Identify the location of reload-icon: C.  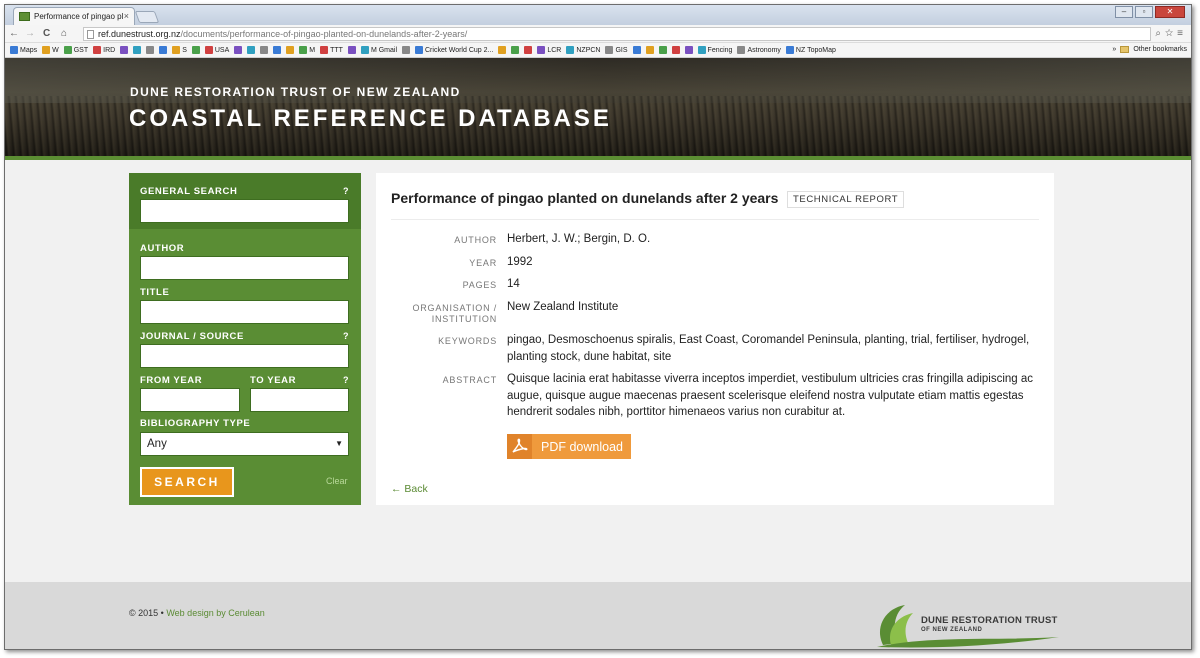
(46, 33).